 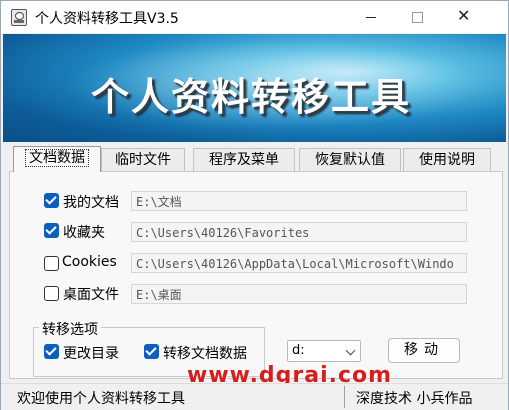 What do you see at coordinates (101, 399) in the screenshot?
I see `status-message: 欢迎使用个人资料转移工具` at bounding box center [101, 399].